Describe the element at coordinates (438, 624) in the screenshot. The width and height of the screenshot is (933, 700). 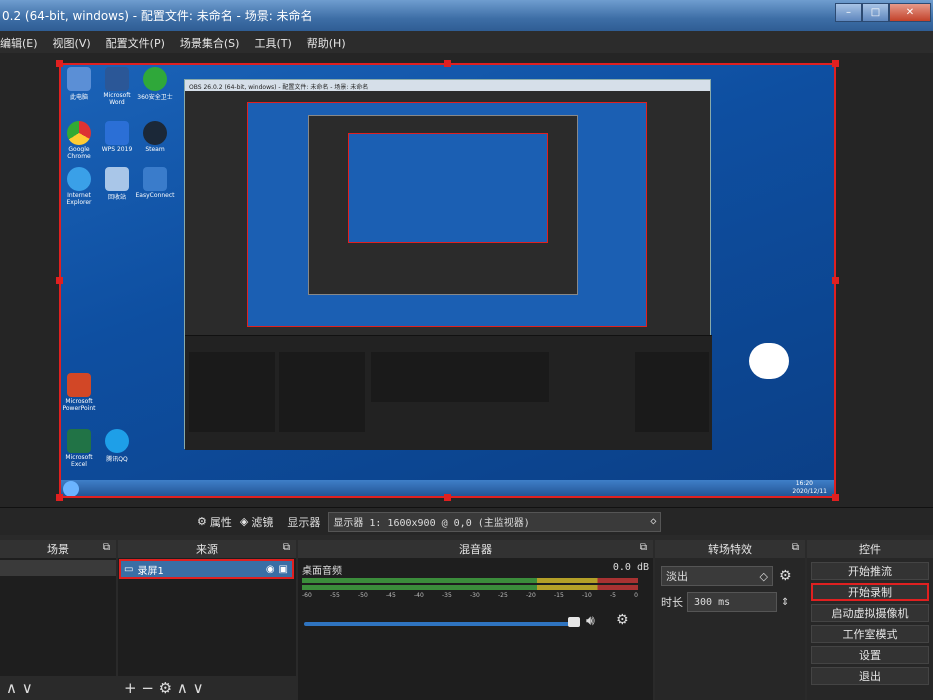
I see `volume-slider` at that location.